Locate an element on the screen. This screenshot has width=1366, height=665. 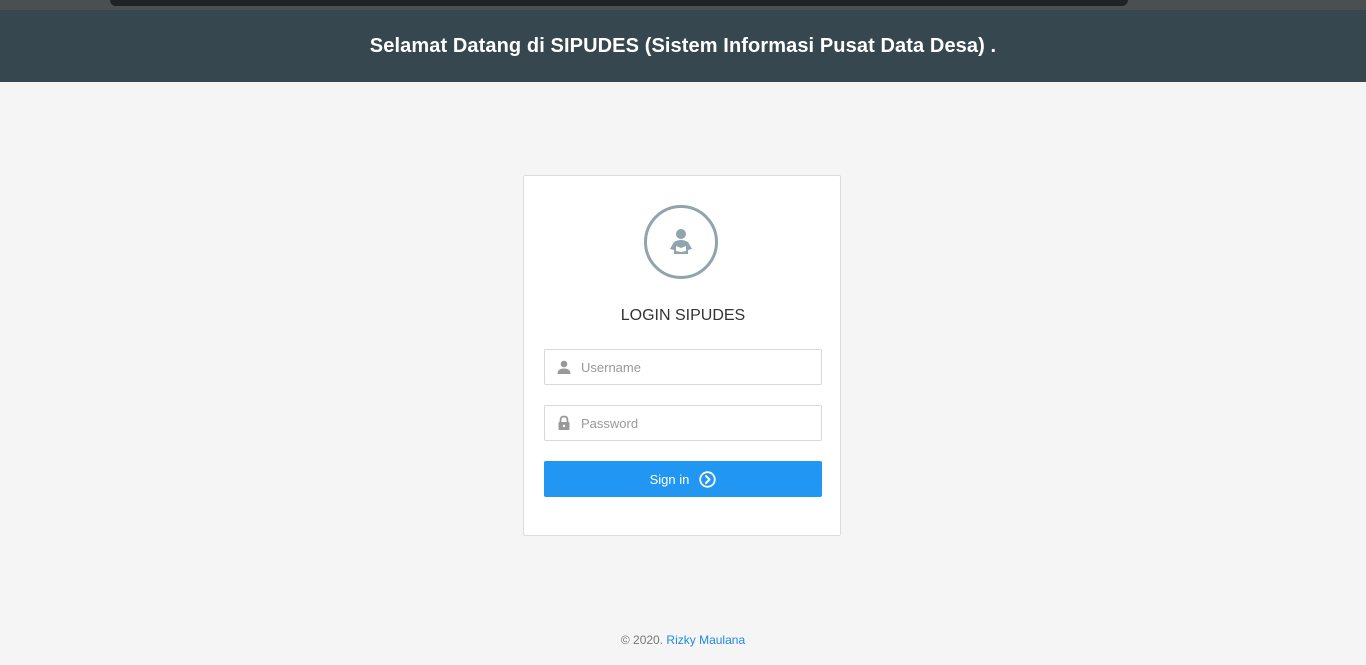
password-input is located at coordinates (699, 423).